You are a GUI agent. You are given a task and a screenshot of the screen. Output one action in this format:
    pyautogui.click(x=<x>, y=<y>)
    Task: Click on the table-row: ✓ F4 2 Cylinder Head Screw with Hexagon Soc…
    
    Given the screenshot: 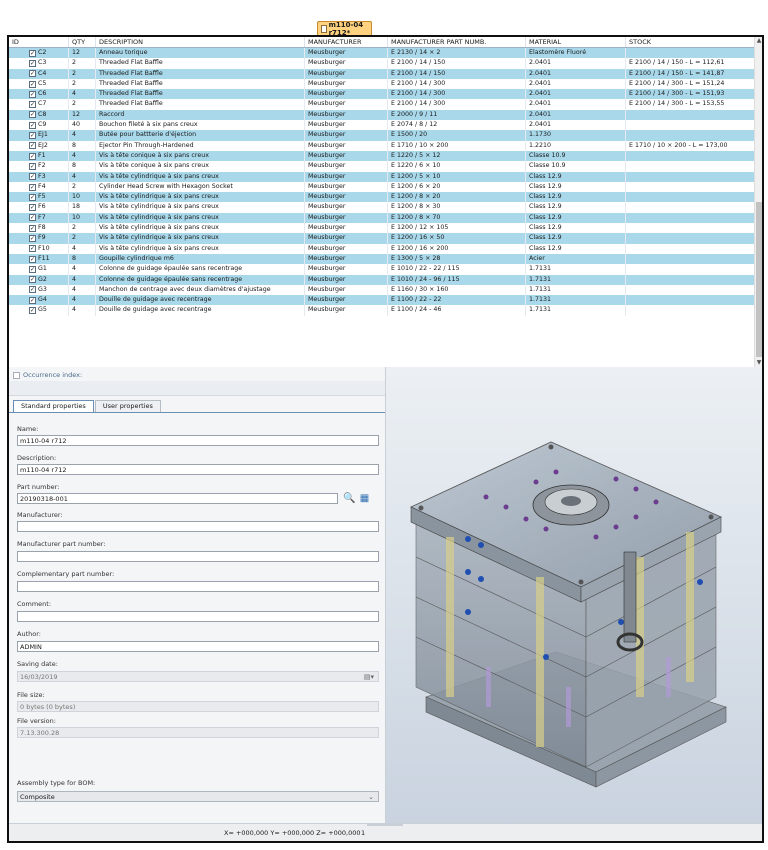 What is the action you would take?
    pyautogui.click(x=385, y=187)
    